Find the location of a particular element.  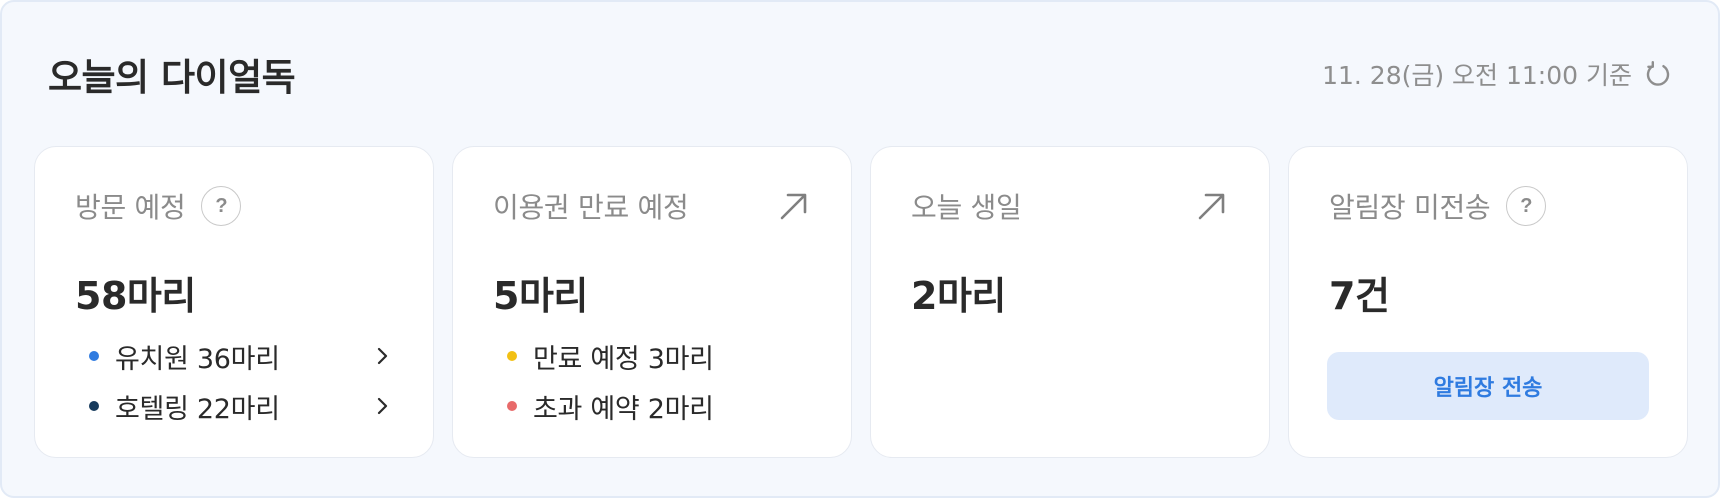

page-title: 오늘의 다이얼독 is located at coordinates (172, 77).